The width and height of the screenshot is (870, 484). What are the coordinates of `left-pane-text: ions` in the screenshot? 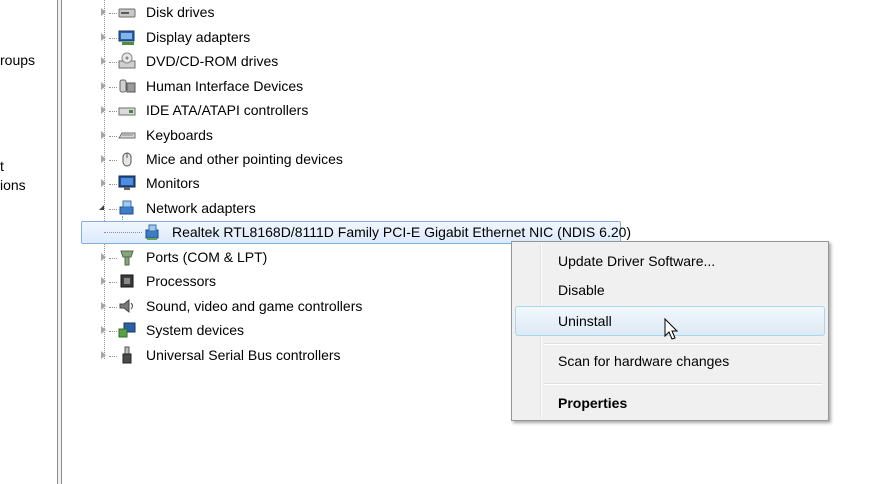 It's located at (13, 185).